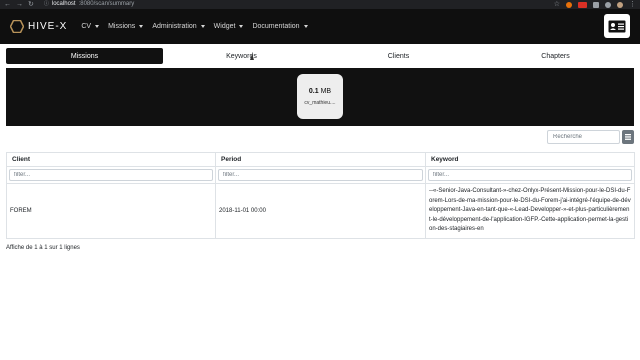  I want to click on column-header-keyword: Keyword, so click(530, 159).